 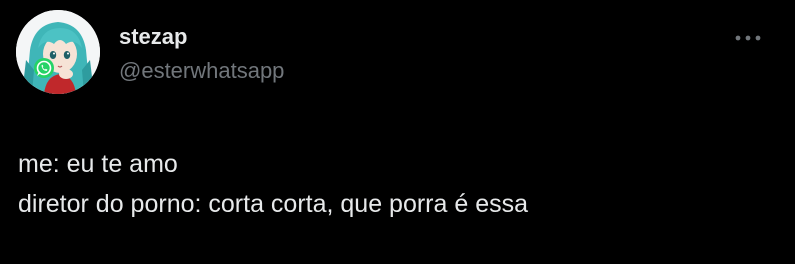 What do you see at coordinates (44, 68) in the screenshot?
I see `whatsapp-logo-icon` at bounding box center [44, 68].